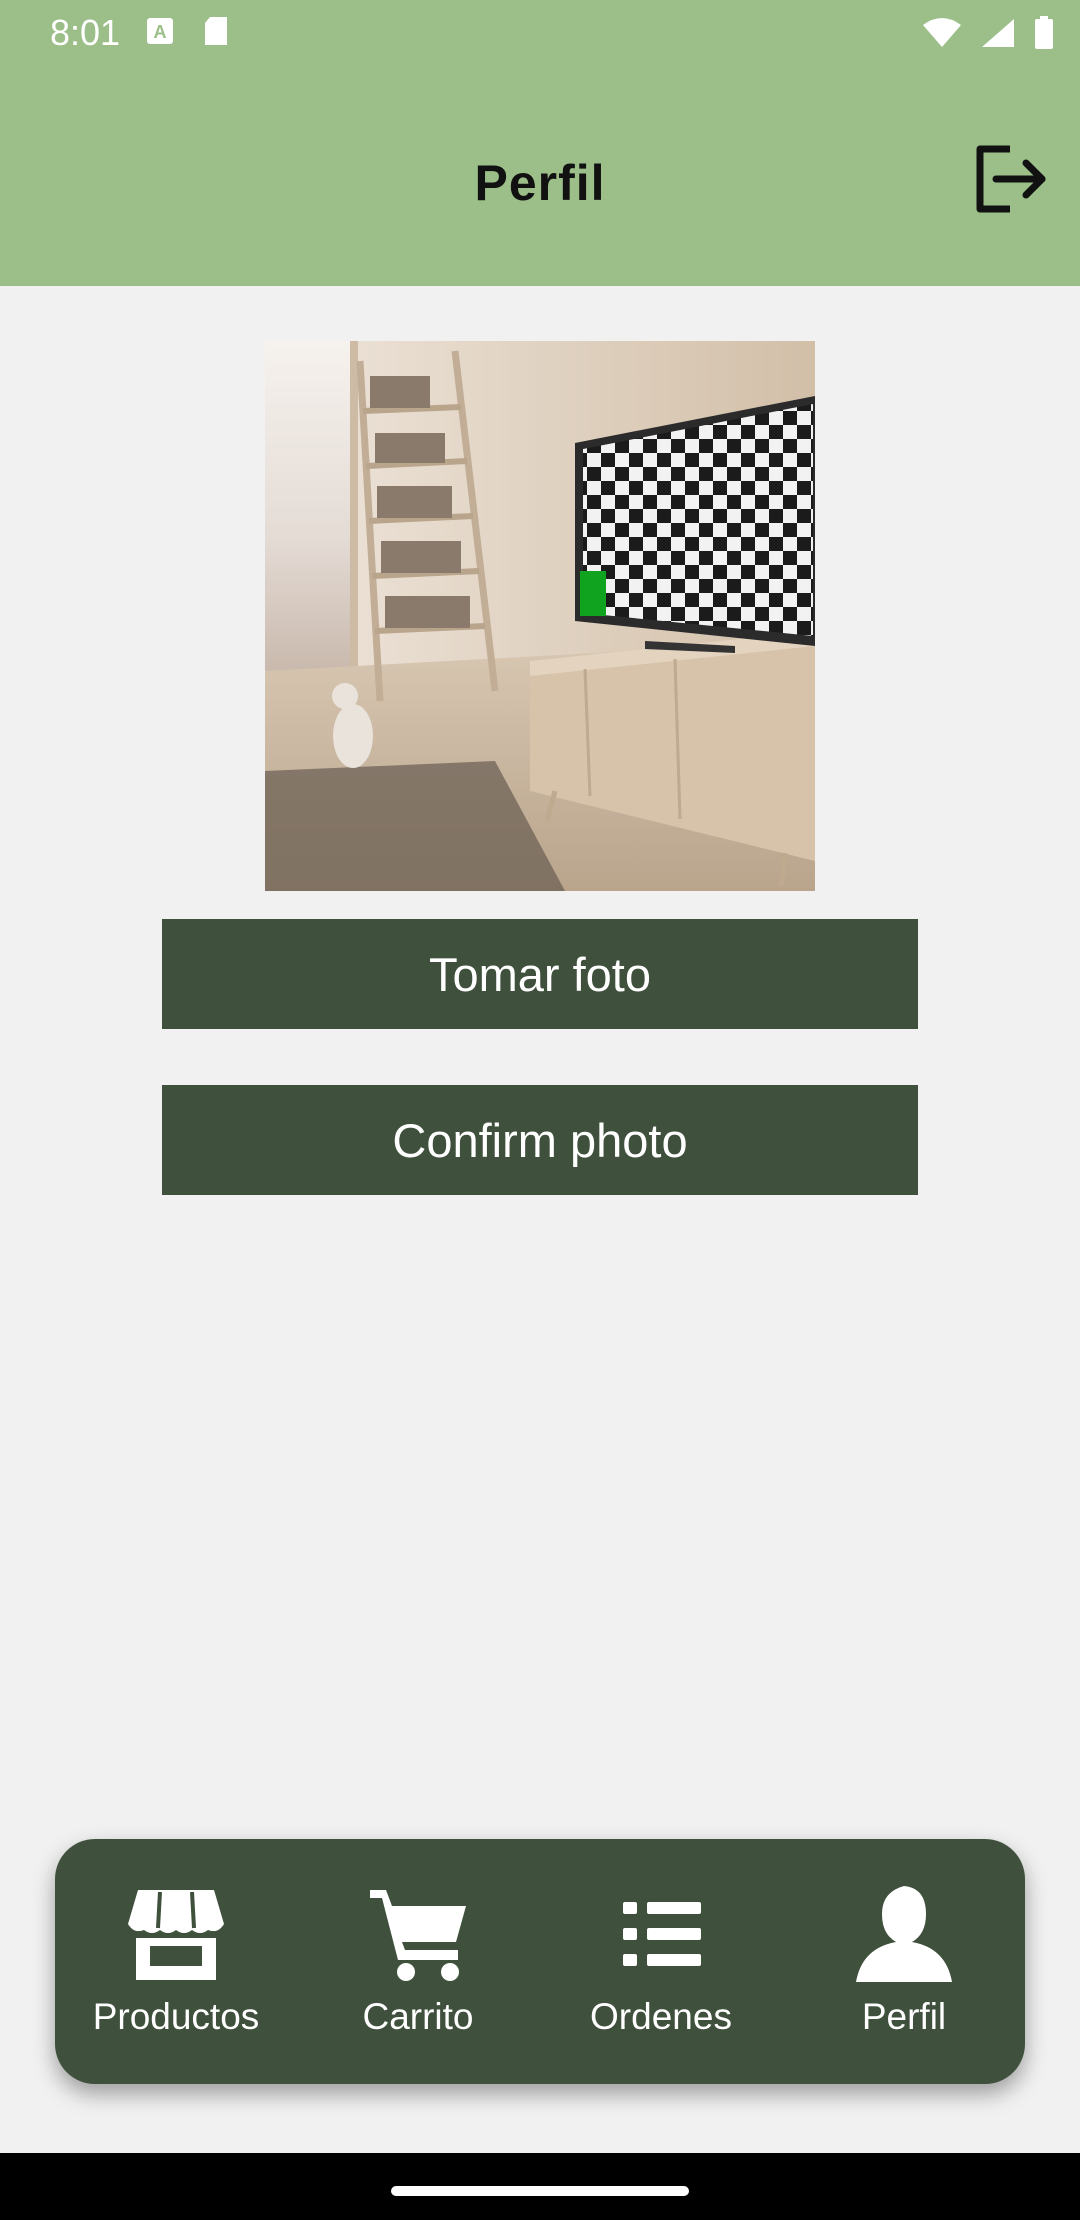 This screenshot has height=2220, width=1080. What do you see at coordinates (942, 32) in the screenshot?
I see `wifi-icon` at bounding box center [942, 32].